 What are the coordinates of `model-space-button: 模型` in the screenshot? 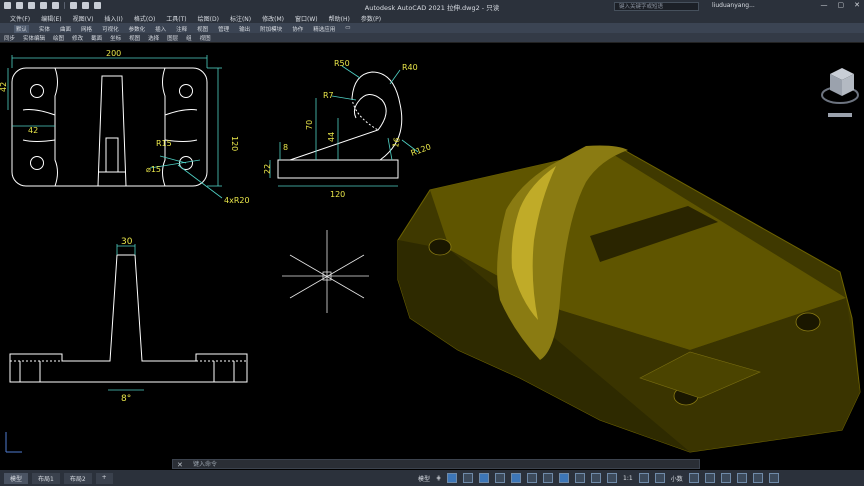 It's located at (424, 478).